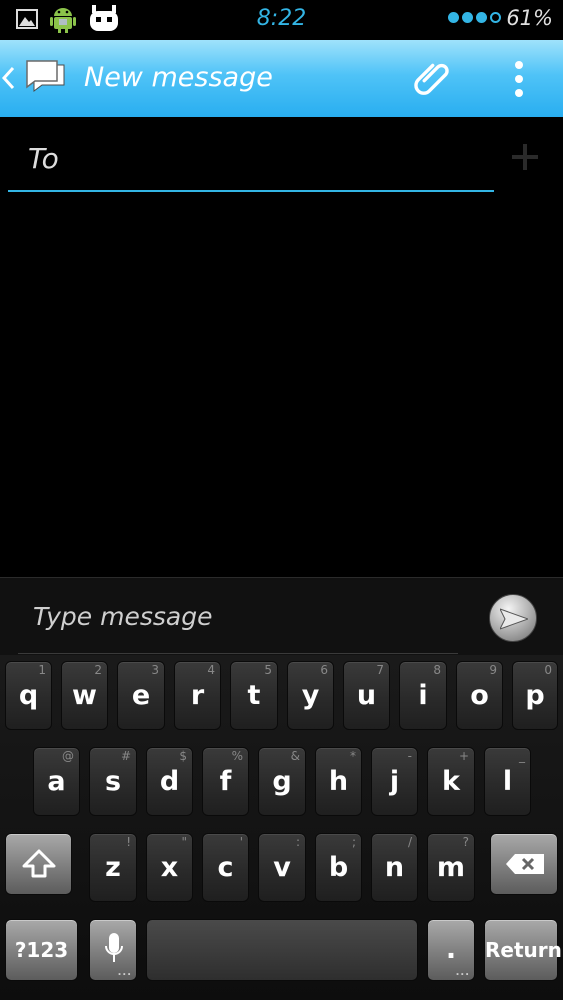 The image size is (563, 1000). I want to click on key-d: $ d, so click(169, 781).